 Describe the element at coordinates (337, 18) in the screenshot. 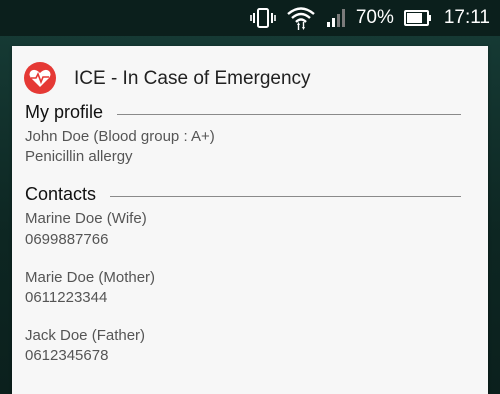

I see `signal-icon` at that location.